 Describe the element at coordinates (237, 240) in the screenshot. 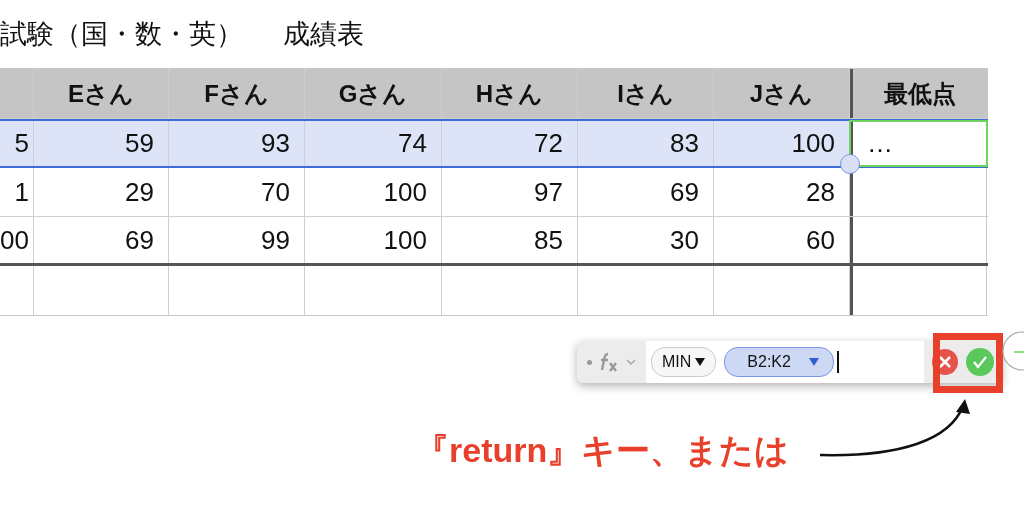

I see `table-cell: 99` at that location.